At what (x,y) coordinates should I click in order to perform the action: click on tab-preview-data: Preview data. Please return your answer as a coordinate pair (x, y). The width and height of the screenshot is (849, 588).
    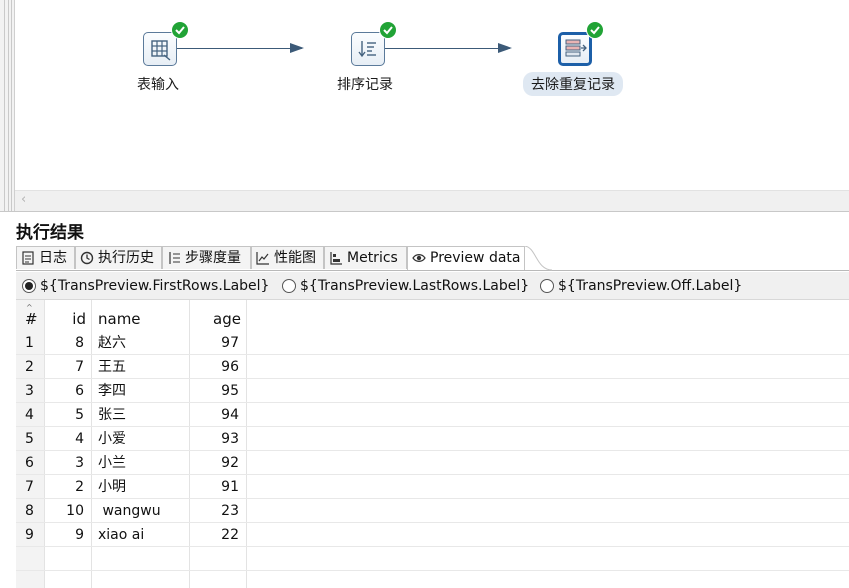
    Looking at the image, I should click on (466, 258).